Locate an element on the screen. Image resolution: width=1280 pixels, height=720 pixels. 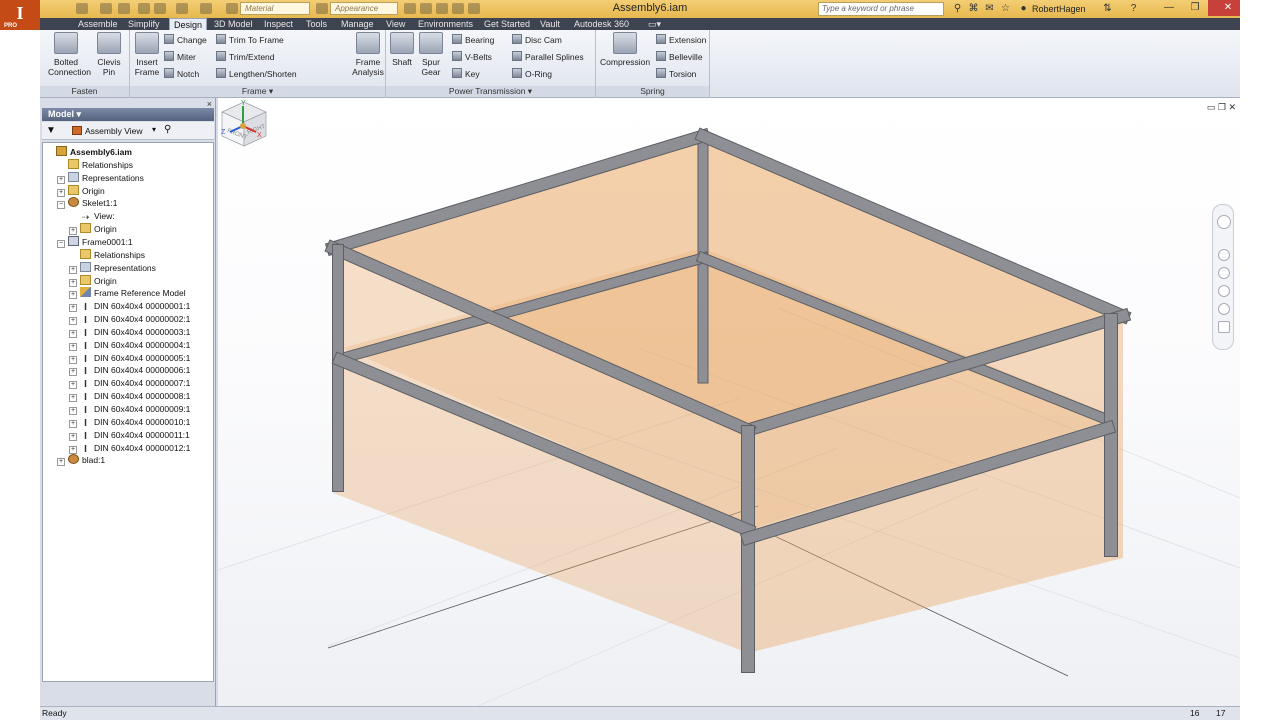
app-logo: I PRO is located at coordinates (20, 15).